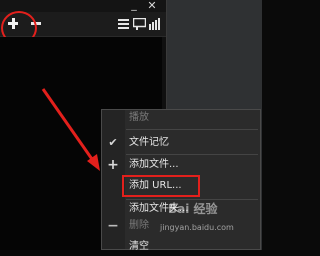 The height and width of the screenshot is (256, 320). I want to click on minus-icon: −, so click(113, 226).